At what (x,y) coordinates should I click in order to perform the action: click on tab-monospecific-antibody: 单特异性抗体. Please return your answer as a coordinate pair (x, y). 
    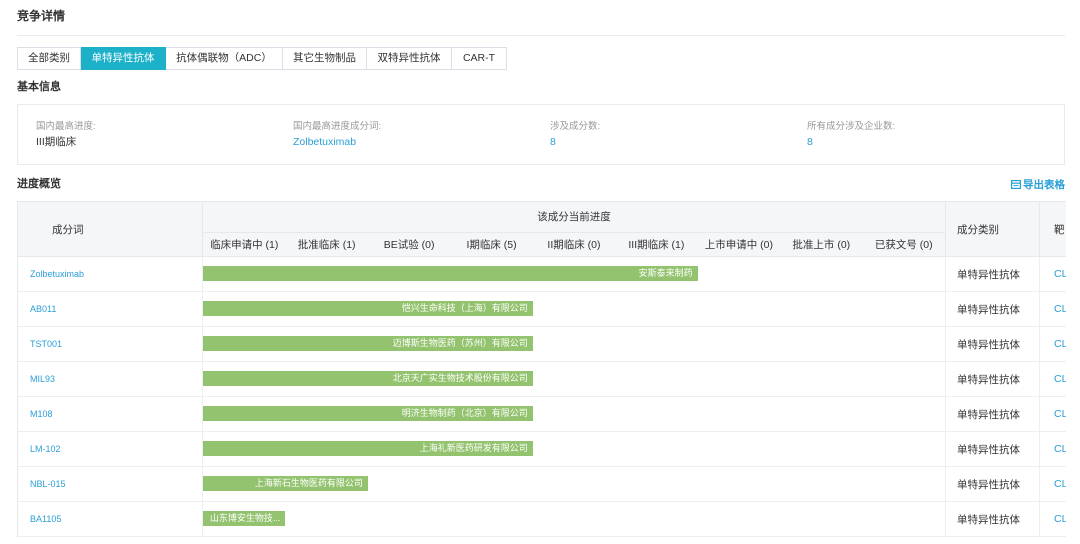
    Looking at the image, I should click on (123, 58).